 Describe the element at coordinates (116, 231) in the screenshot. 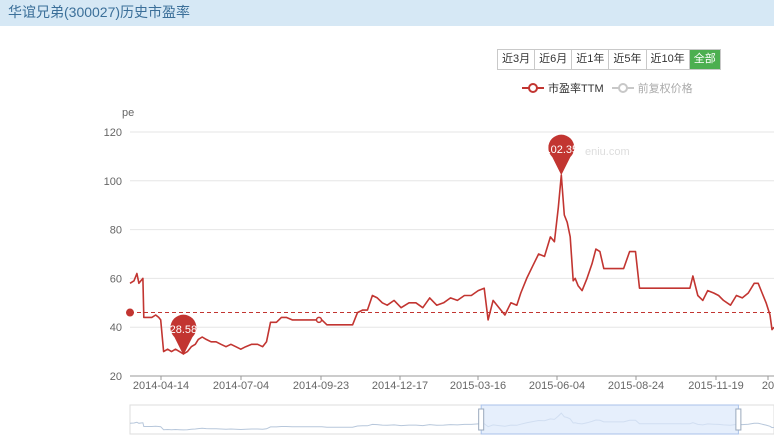

I see `y-tick-label: 80` at that location.